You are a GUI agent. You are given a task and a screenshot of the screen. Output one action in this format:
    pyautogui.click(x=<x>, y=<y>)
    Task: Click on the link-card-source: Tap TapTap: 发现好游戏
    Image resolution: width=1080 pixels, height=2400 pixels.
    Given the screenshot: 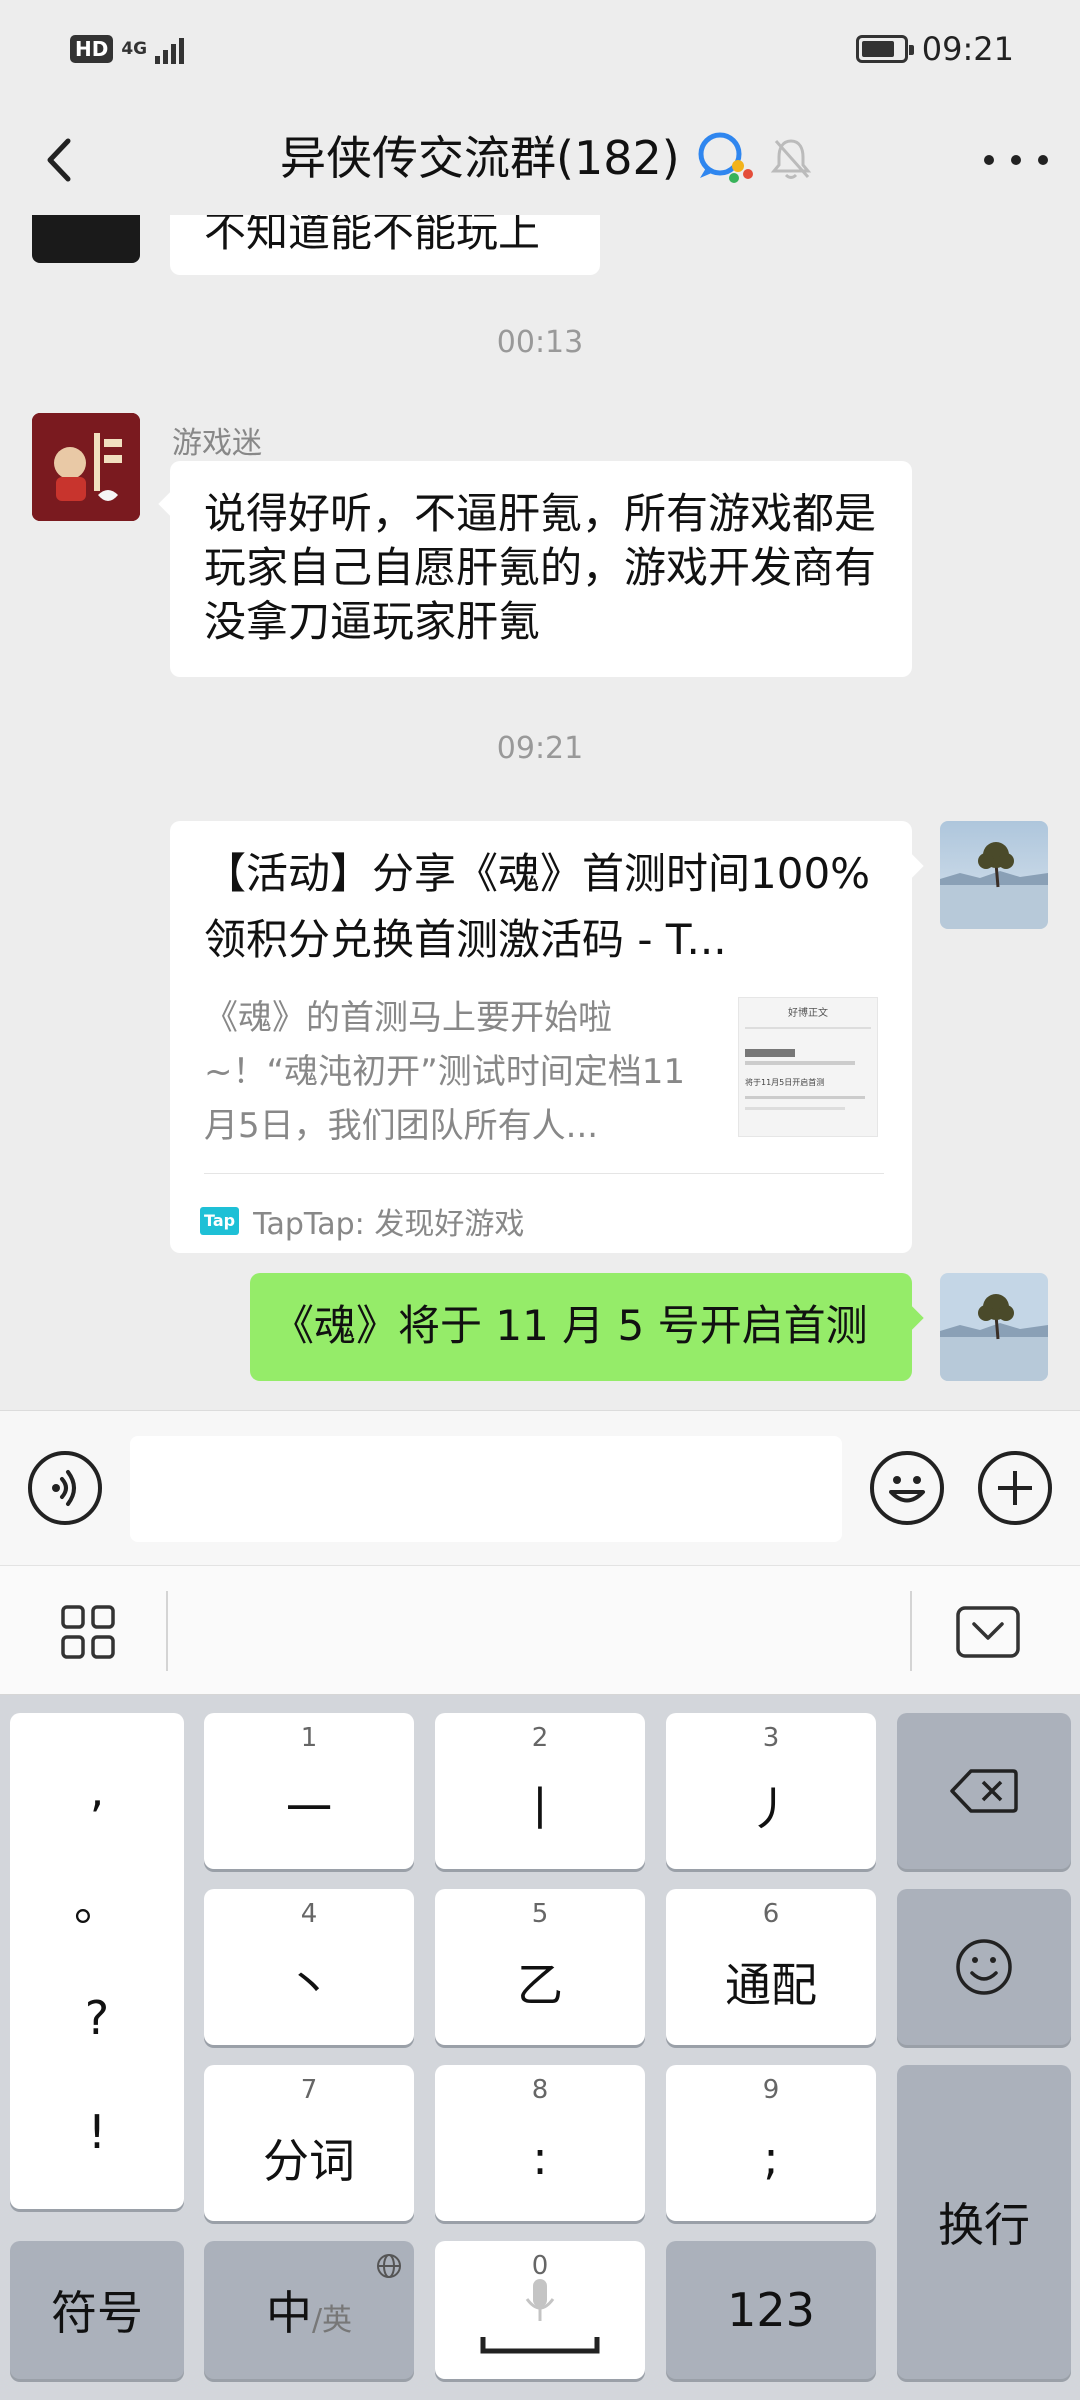 What is the action you would take?
    pyautogui.click(x=362, y=1221)
    